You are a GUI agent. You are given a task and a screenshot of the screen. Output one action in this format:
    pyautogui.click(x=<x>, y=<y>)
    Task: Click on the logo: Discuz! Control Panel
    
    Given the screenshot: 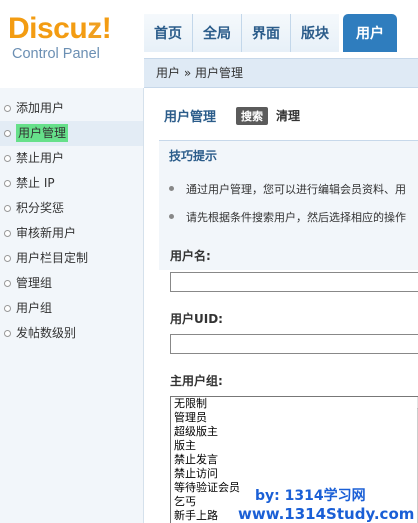 What is the action you would take?
    pyautogui.click(x=60, y=37)
    